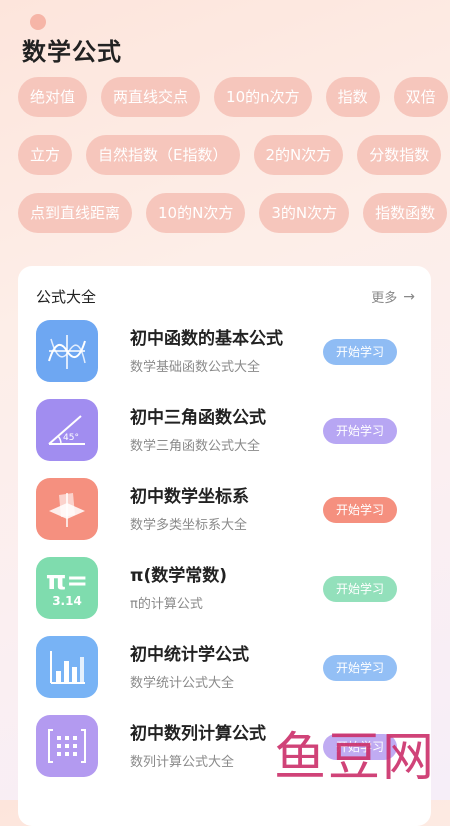 This screenshot has height=826, width=450. I want to click on coordinate-icon, so click(67, 509).